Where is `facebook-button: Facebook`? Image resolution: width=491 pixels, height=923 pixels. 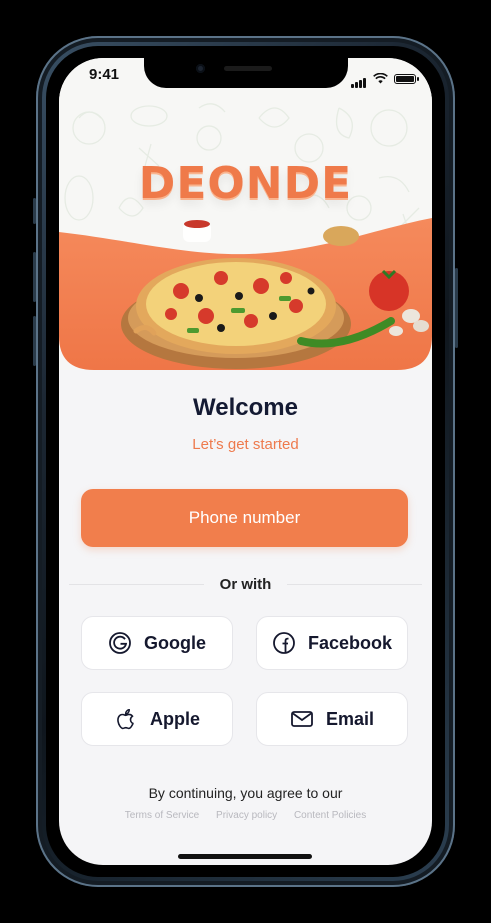 facebook-button: Facebook is located at coordinates (332, 643).